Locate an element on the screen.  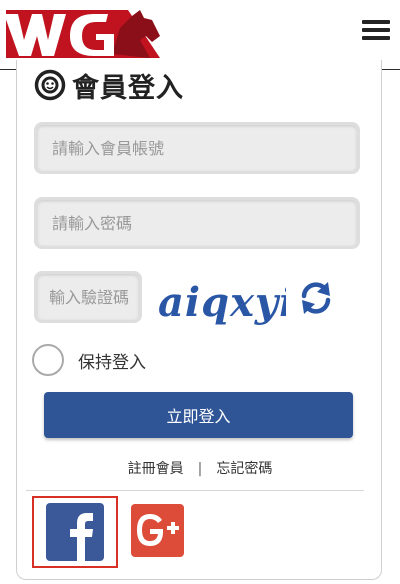
account-links: 註冊會員 | 忘記密碼 is located at coordinates (200, 468).